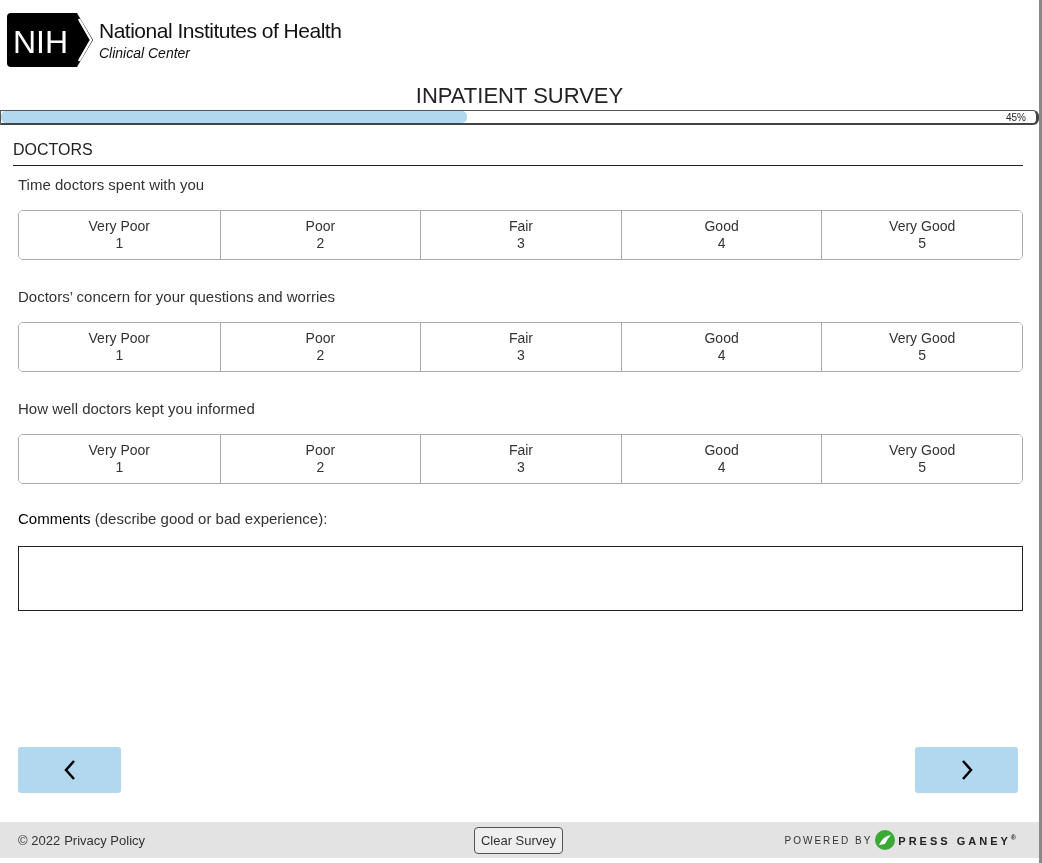 Image resolution: width=1042 pixels, height=863 pixels. What do you see at coordinates (145, 53) in the screenshot?
I see `org-unit: Clinical Center` at bounding box center [145, 53].